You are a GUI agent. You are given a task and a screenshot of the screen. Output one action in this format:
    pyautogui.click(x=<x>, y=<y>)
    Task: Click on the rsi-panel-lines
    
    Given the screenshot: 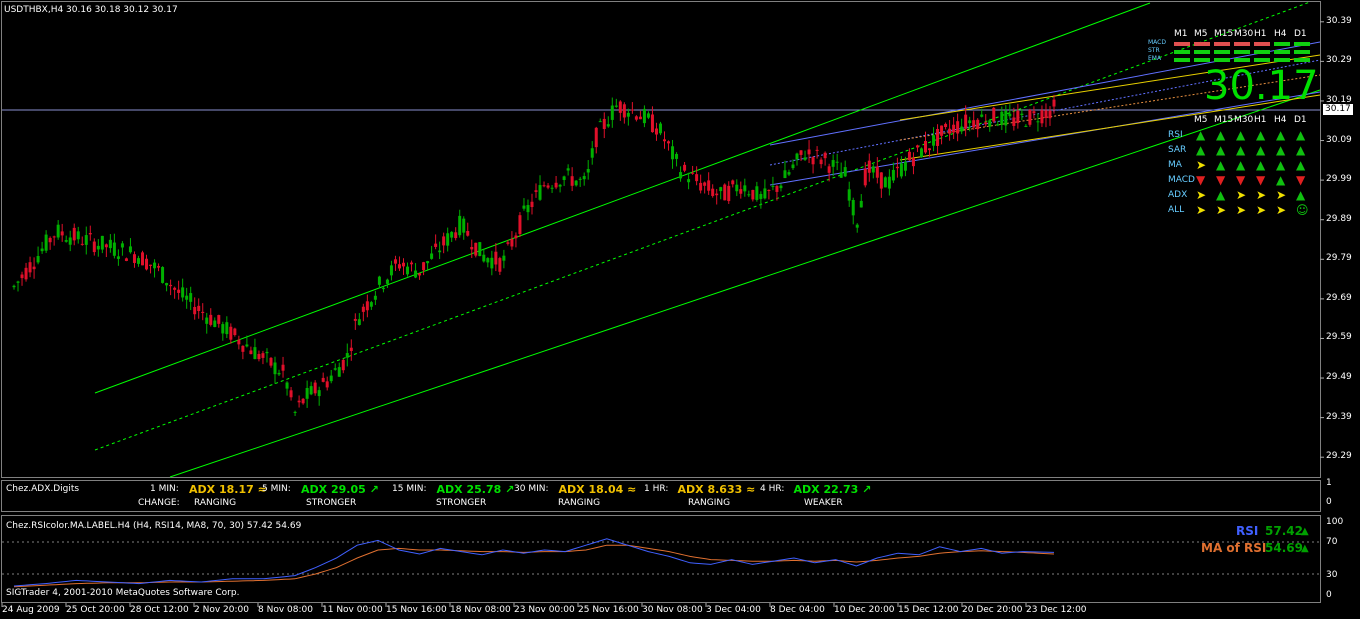 What is the action you would take?
    pyautogui.click(x=661, y=563)
    